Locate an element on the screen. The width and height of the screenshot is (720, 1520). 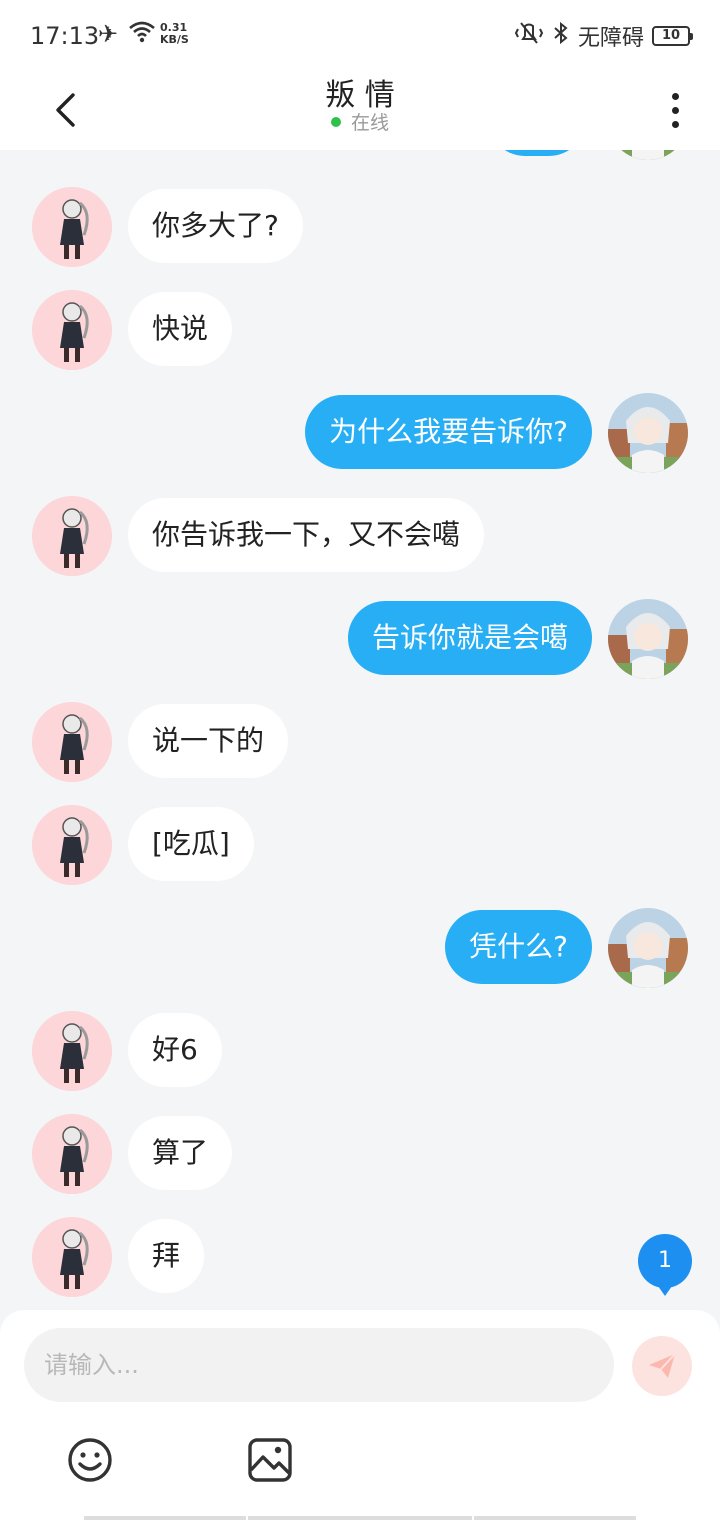
message-row: 拜 is located at coordinates (360, 1257).